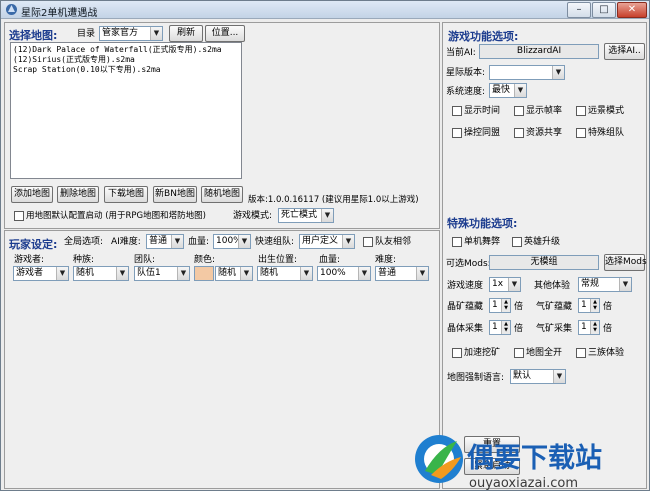 The width and height of the screenshot is (650, 491). I want to click on hp-label: 血量:, so click(199, 242).